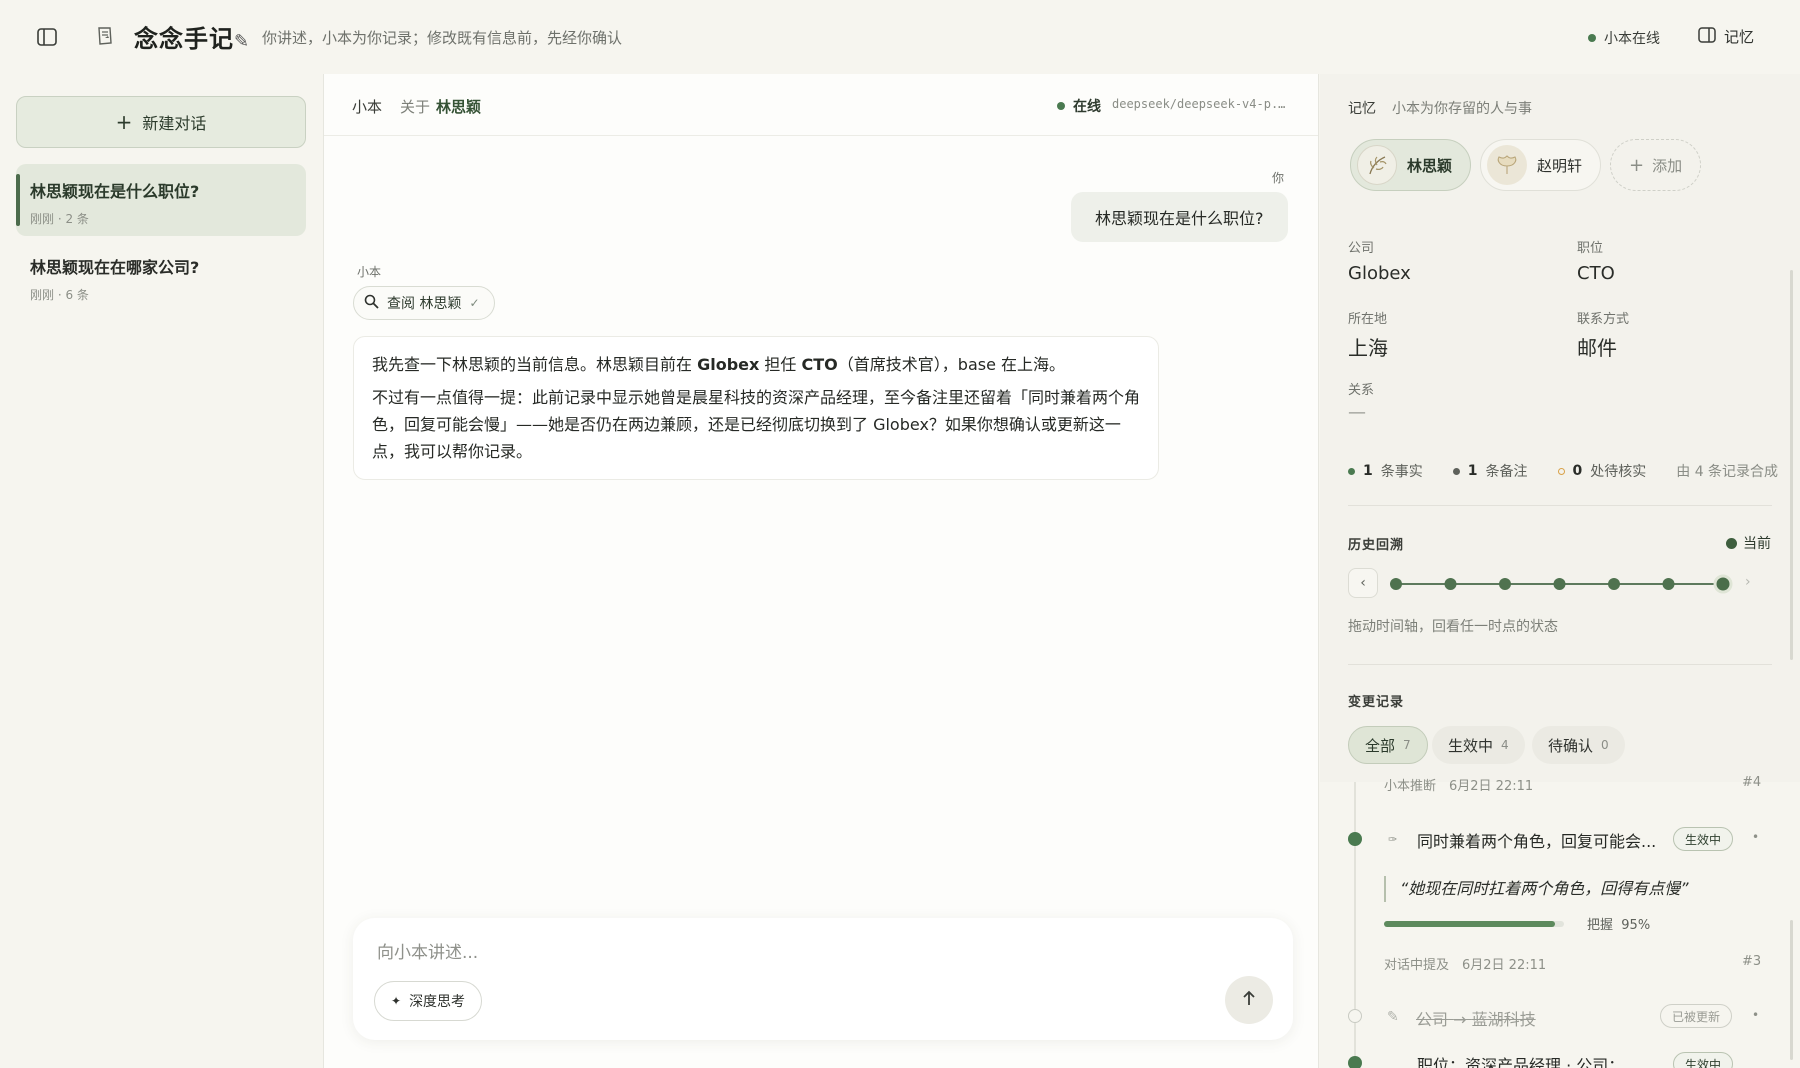  I want to click on facts-label: 条事实, so click(1401, 472).